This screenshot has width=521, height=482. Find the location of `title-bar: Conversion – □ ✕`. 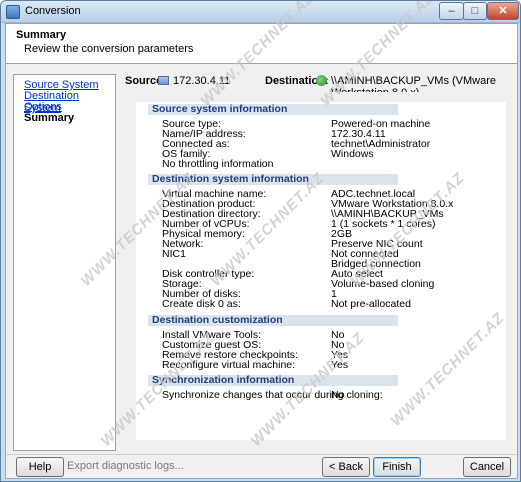

title-bar: Conversion – □ ✕ is located at coordinates (260, 12).